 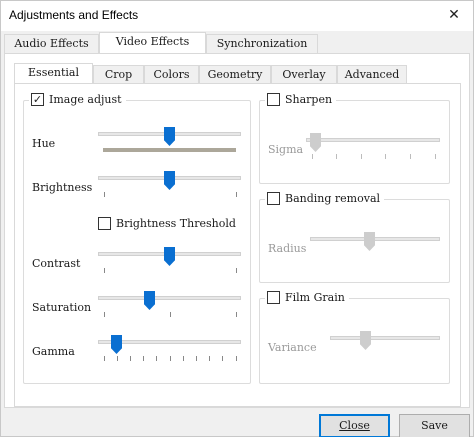 What do you see at coordinates (169, 256) in the screenshot?
I see `contrast-slider-thumb` at bounding box center [169, 256].